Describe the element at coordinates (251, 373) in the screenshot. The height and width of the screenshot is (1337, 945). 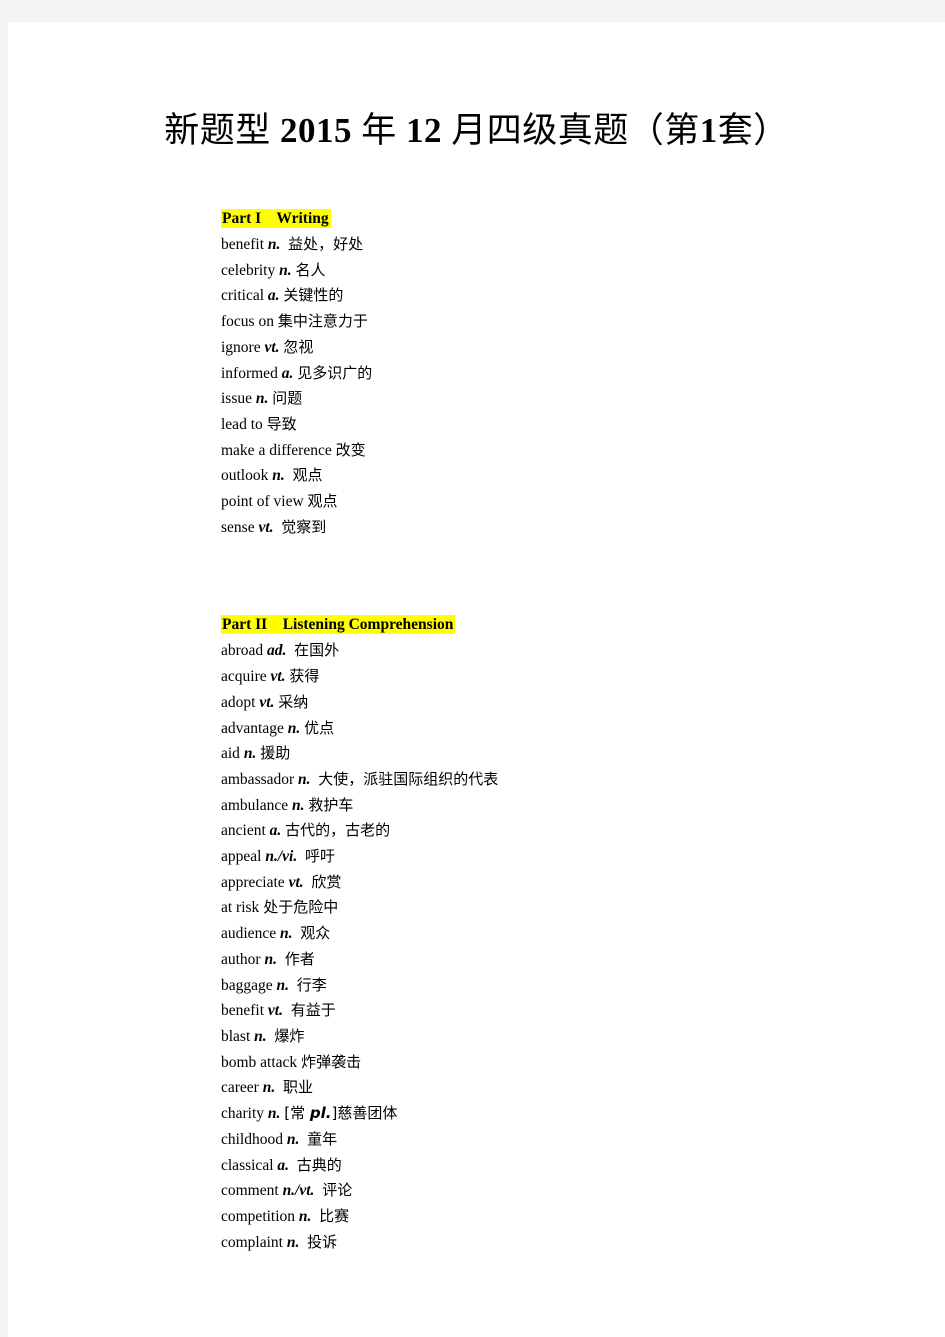
I see `word-term: informed` at that location.